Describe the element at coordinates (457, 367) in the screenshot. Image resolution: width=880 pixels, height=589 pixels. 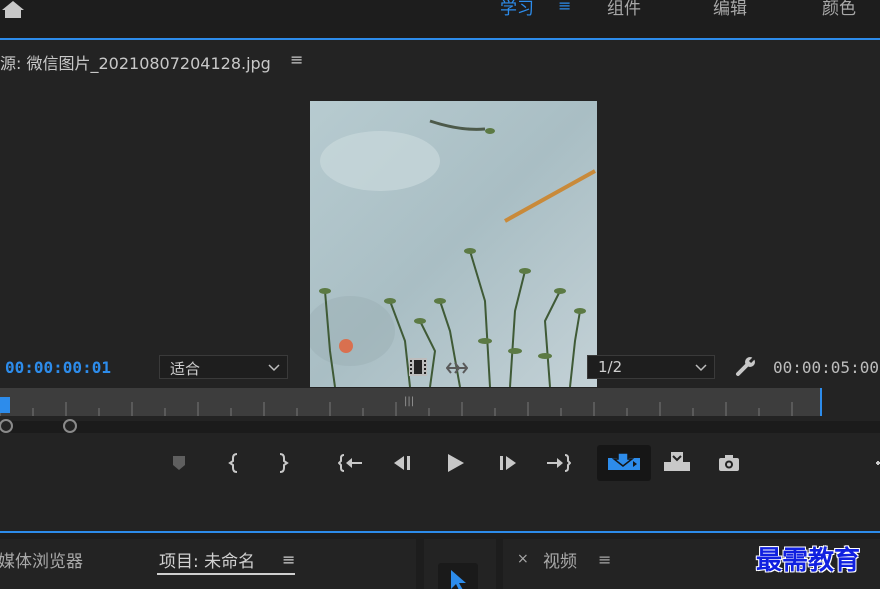
I see `drag-video-only-icon` at that location.